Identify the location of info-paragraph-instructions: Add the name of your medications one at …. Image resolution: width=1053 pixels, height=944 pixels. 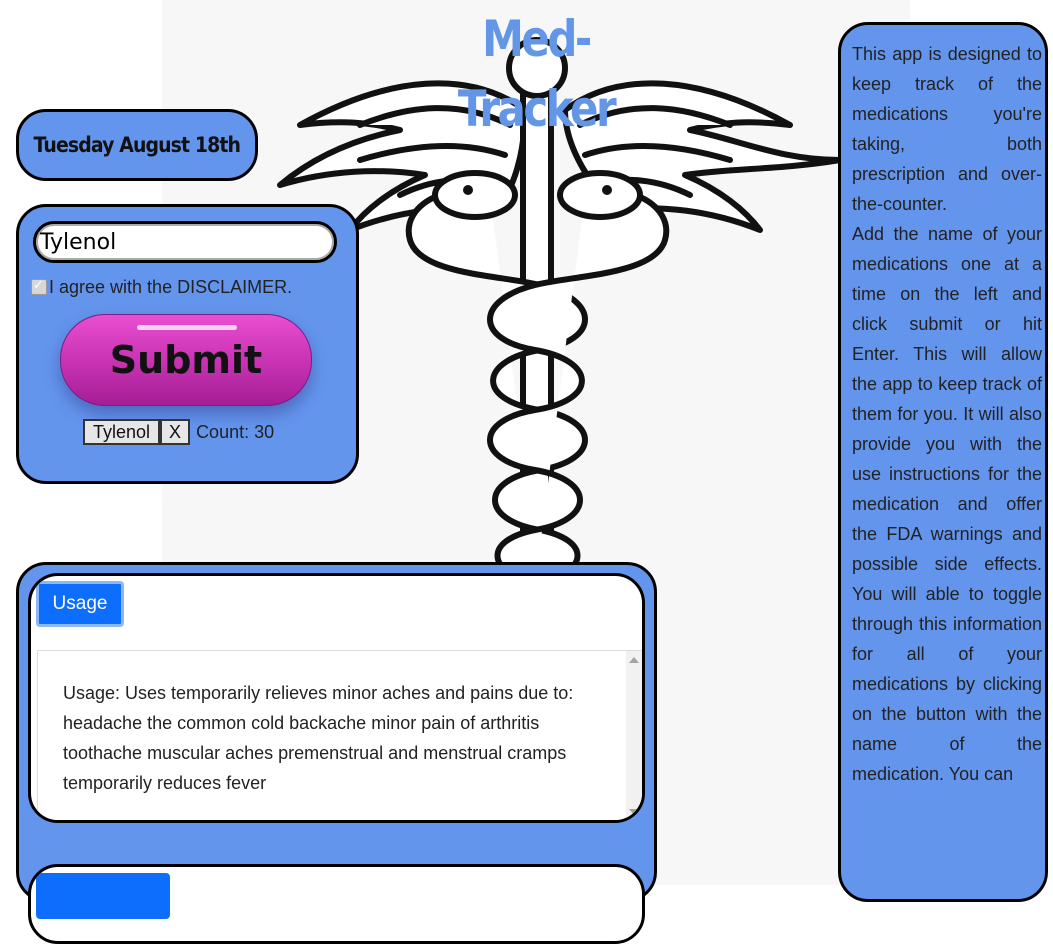
(947, 504).